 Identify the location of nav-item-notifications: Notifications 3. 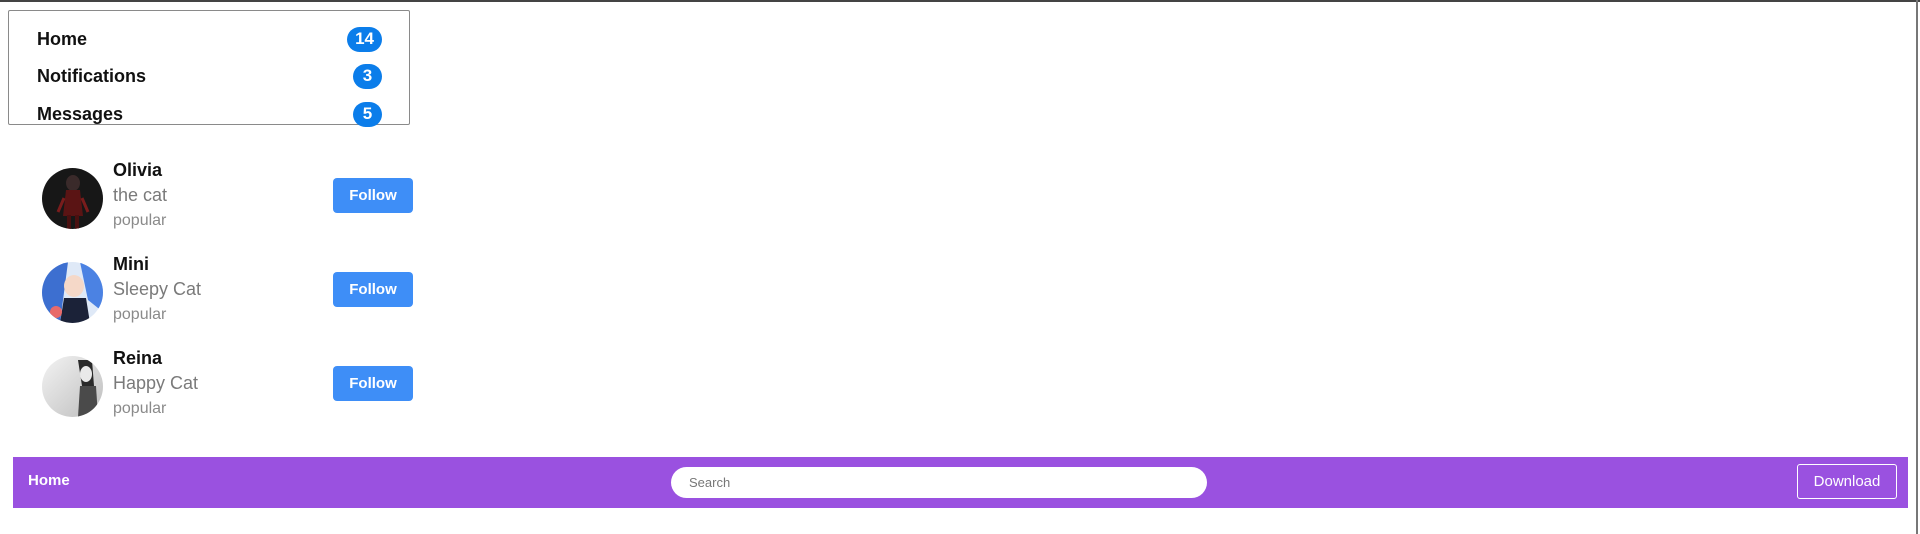
(209, 76).